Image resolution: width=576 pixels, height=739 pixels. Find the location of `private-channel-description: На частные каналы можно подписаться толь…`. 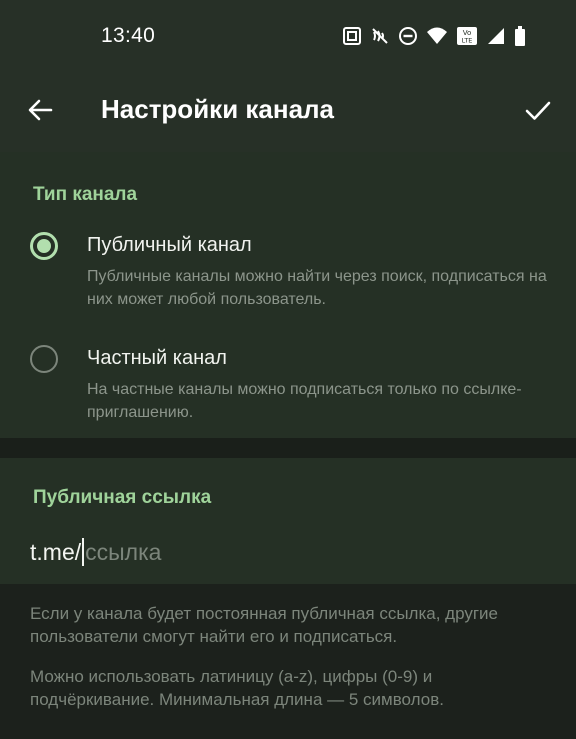

private-channel-description: На частные каналы можно подписаться толь… is located at coordinates (304, 401).